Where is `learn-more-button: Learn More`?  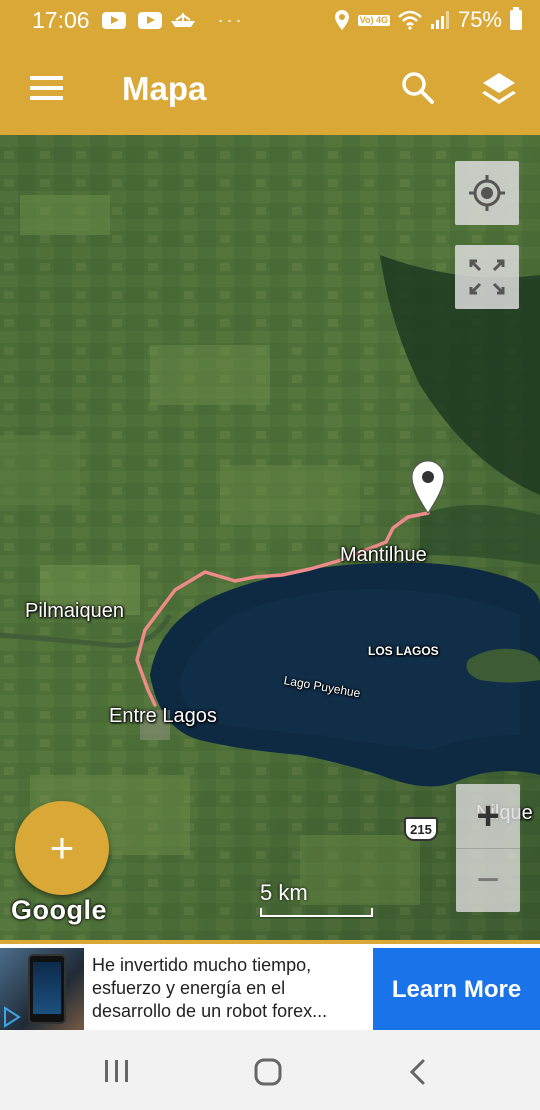
learn-more-button: Learn More is located at coordinates (456, 990).